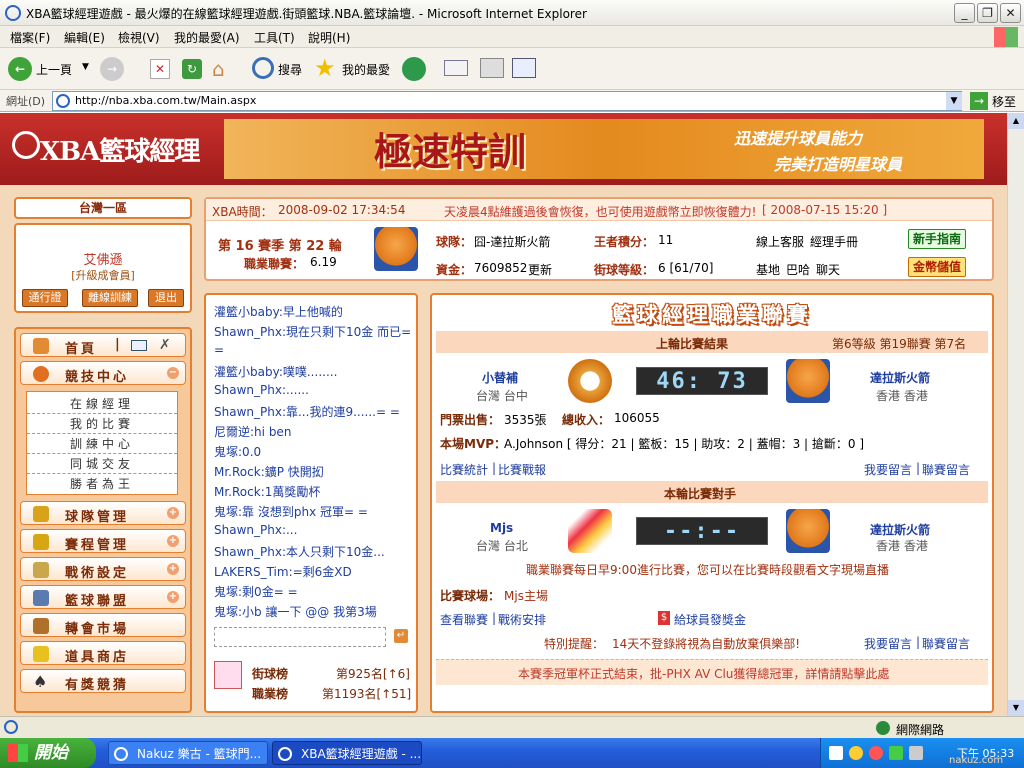 The image size is (1024, 768). Describe the element at coordinates (979, 101) in the screenshot. I see `go-icon: →` at that location.